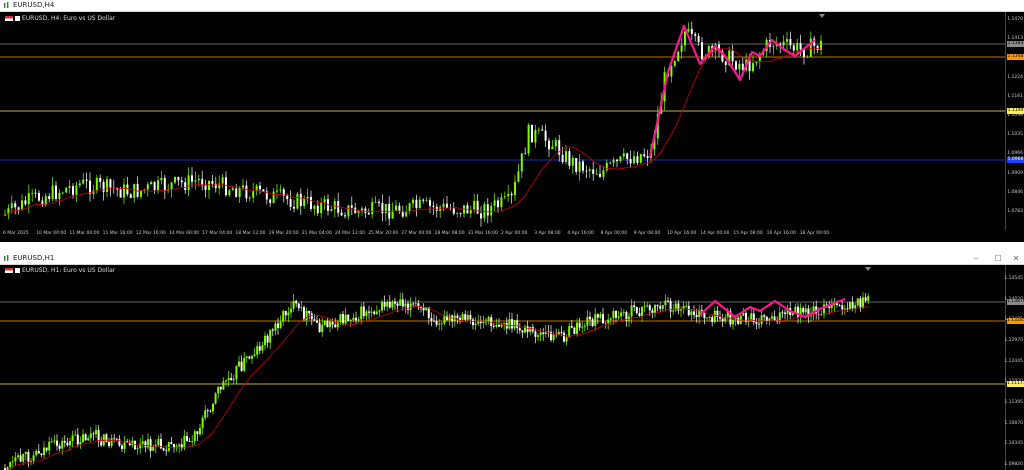  Describe the element at coordinates (998, 258) in the screenshot. I see `maximize-button: ☐` at that location.